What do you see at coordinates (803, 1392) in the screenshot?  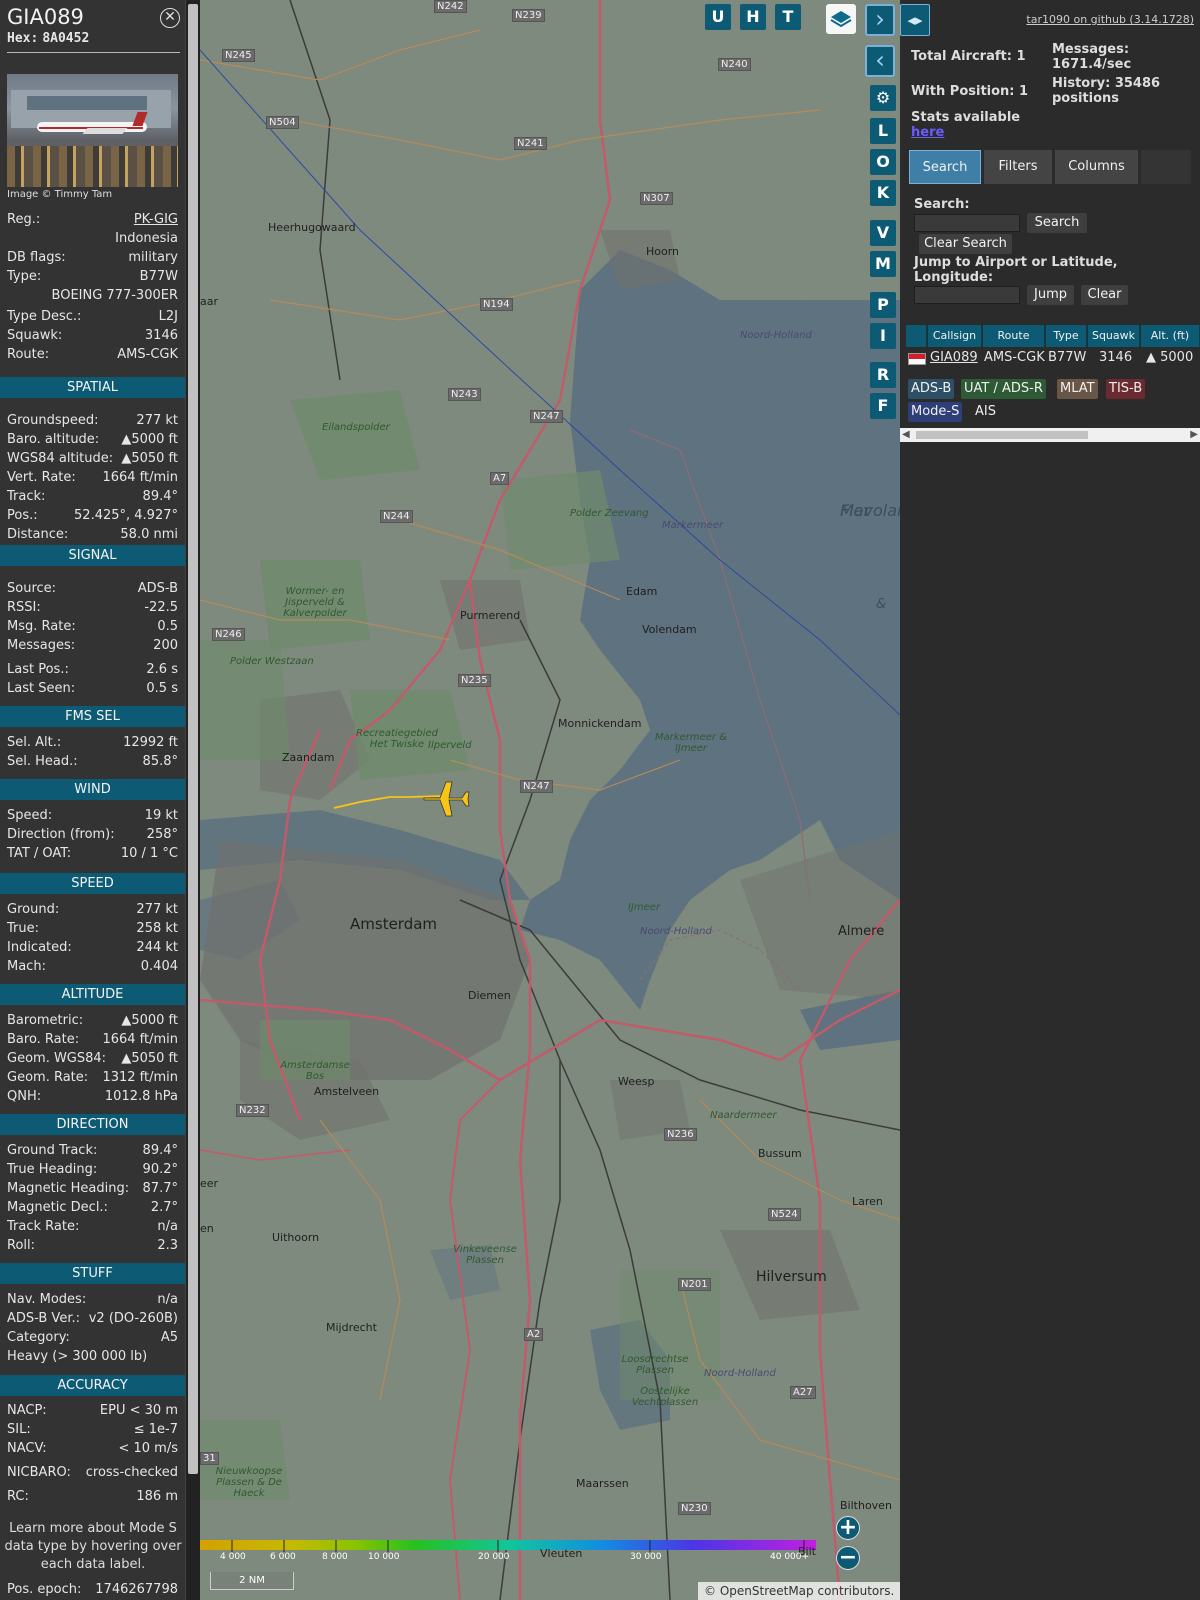 I see `map-label: A27` at bounding box center [803, 1392].